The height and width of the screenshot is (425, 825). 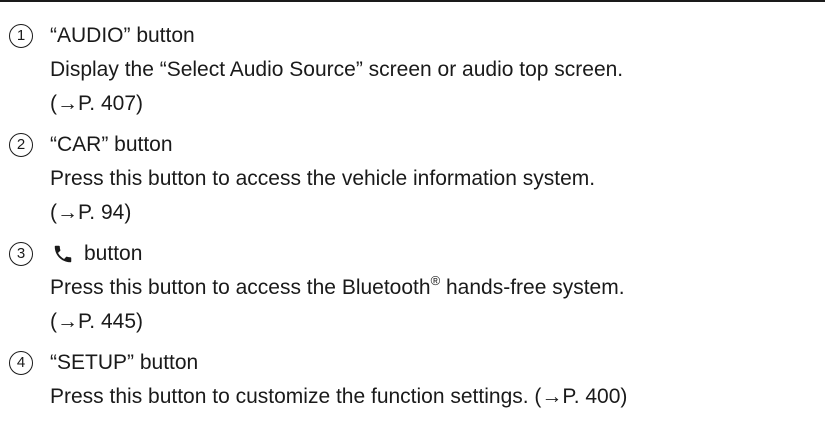 What do you see at coordinates (111, 144) in the screenshot?
I see `item-title: “CAR” button` at bounding box center [111, 144].